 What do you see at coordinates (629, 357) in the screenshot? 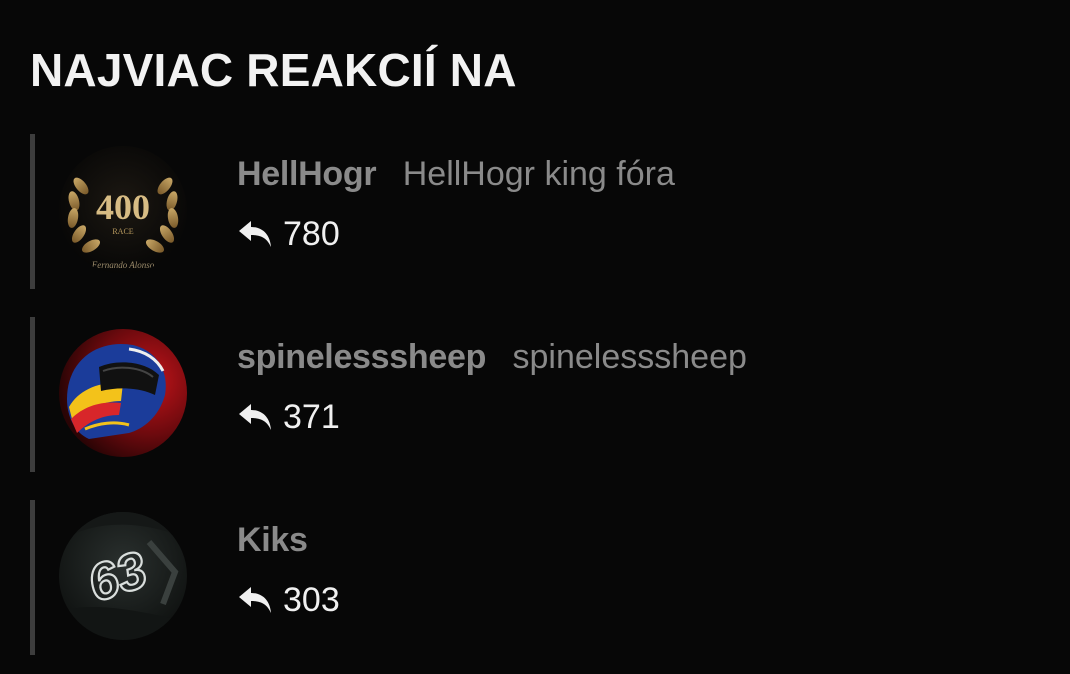
I see `user-title: spinelesssheep` at bounding box center [629, 357].